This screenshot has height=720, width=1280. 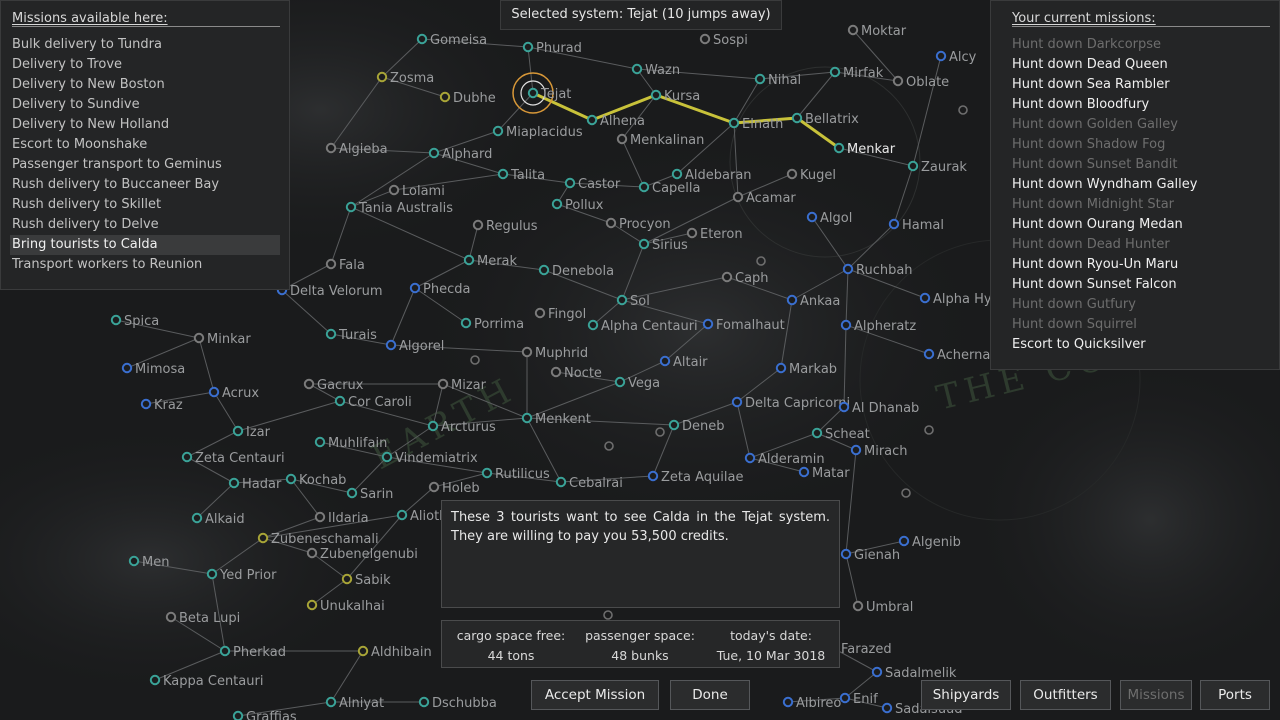 I want to click on available-mission-item: Rush delivery to Skillet, so click(x=146, y=205).